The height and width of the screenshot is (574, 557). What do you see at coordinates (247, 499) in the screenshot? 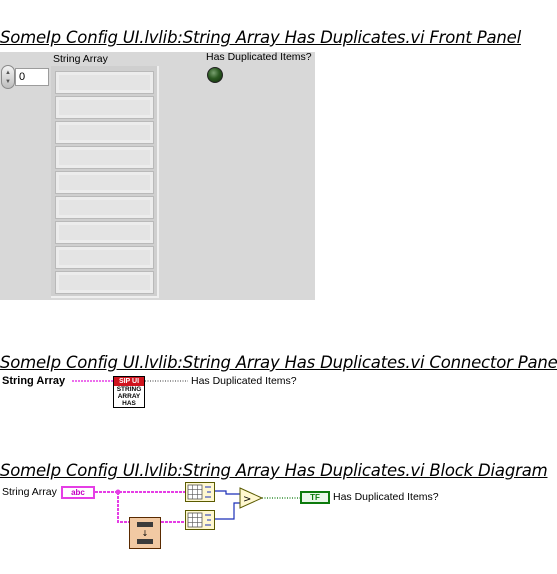
I see `greater-than-symbol: >` at bounding box center [247, 499].